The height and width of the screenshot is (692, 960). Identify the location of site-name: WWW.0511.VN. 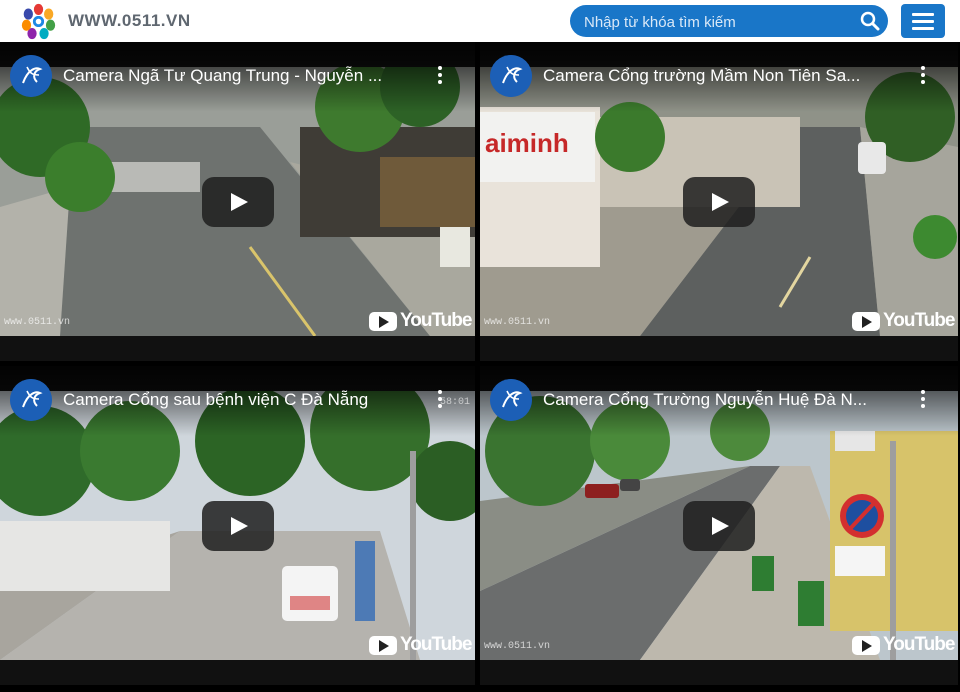
(129, 21).